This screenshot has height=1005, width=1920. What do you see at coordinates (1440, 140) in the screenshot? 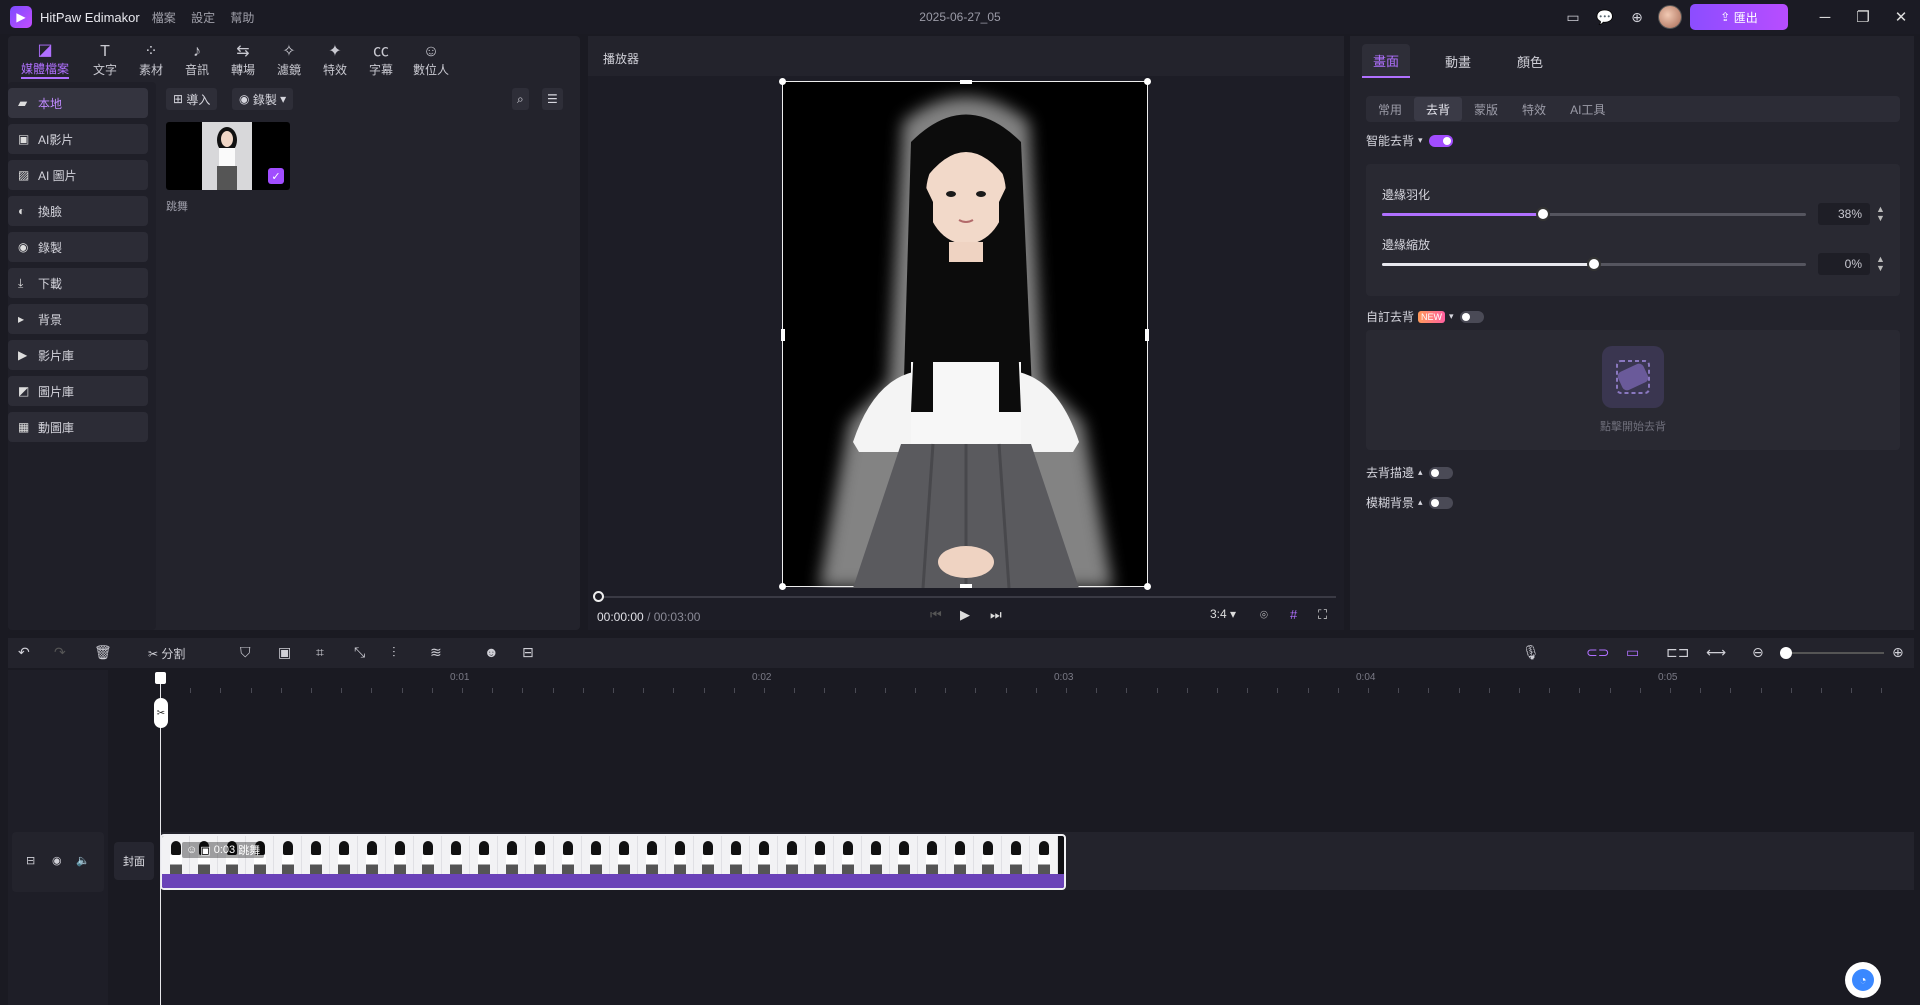
I see `smart-bg-toggle` at bounding box center [1440, 140].